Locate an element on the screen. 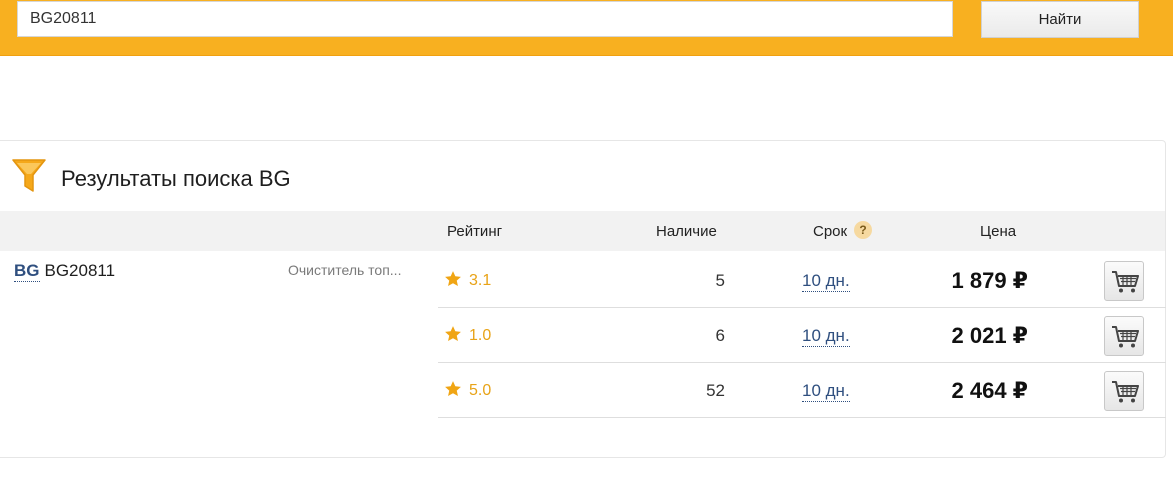 This screenshot has width=1173, height=485. product-name: BG BG20811 is located at coordinates (65, 271).